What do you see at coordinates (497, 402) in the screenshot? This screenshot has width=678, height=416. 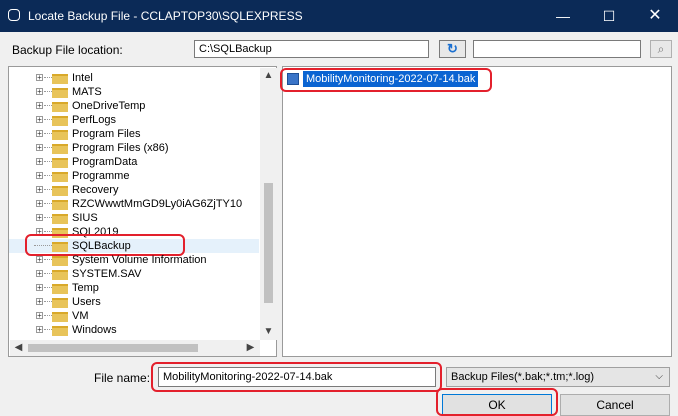 I see `ok-highlight` at bounding box center [497, 402].